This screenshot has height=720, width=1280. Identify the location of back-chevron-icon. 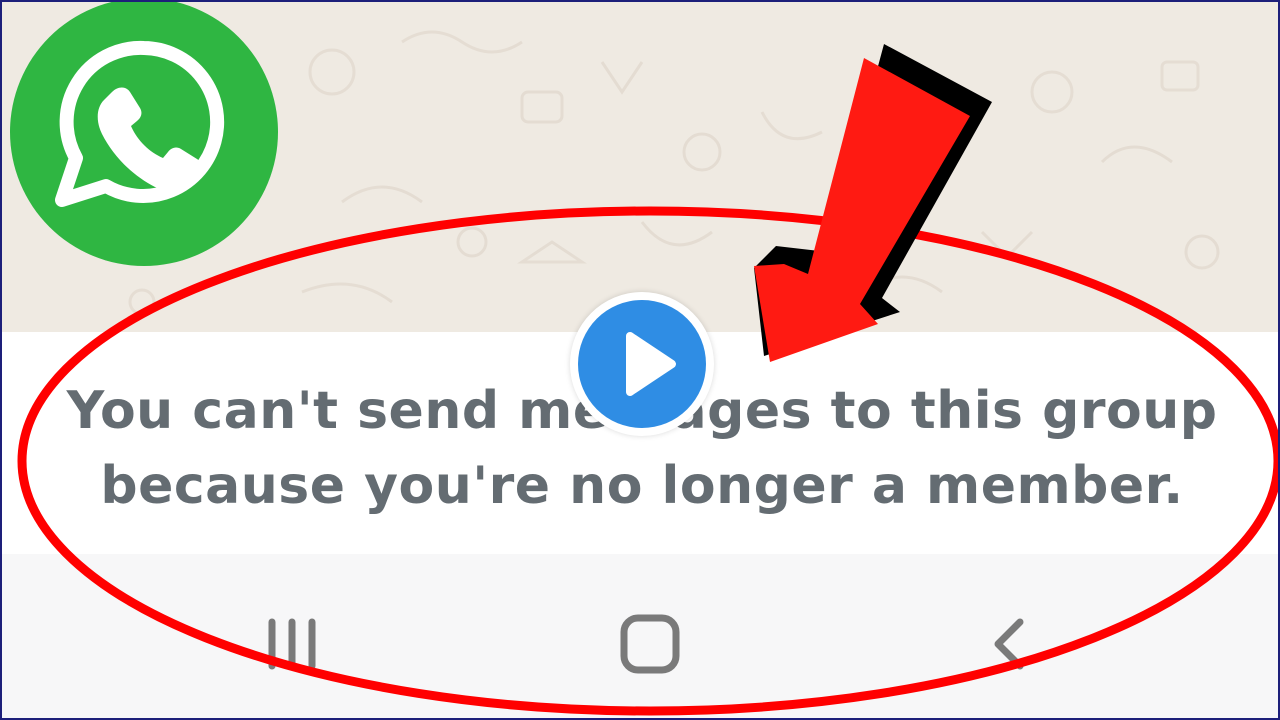
(1010, 644).